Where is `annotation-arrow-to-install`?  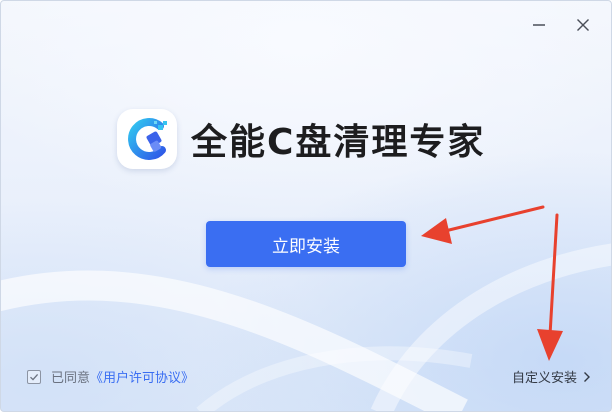
annotation-arrow-to-install is located at coordinates (483, 224).